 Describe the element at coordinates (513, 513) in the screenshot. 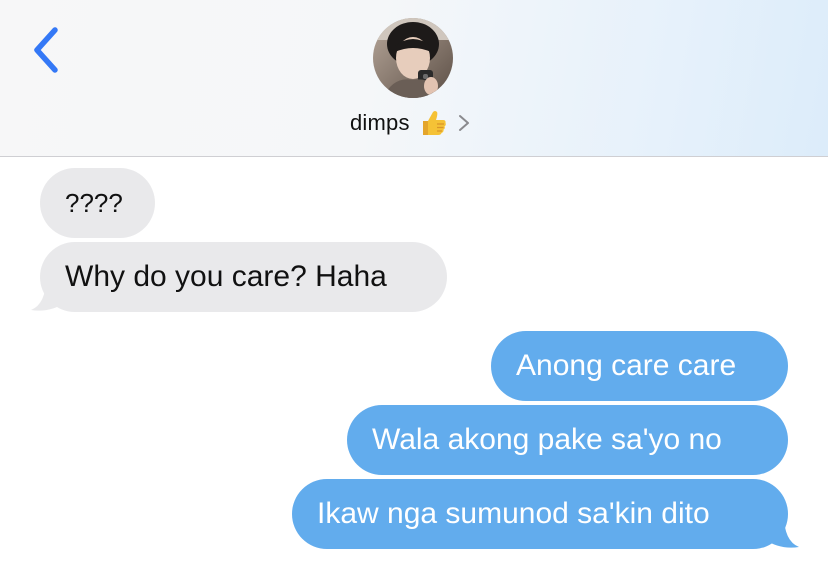

I see `message-text: Ikaw nga sumunod sa'kin dito` at that location.